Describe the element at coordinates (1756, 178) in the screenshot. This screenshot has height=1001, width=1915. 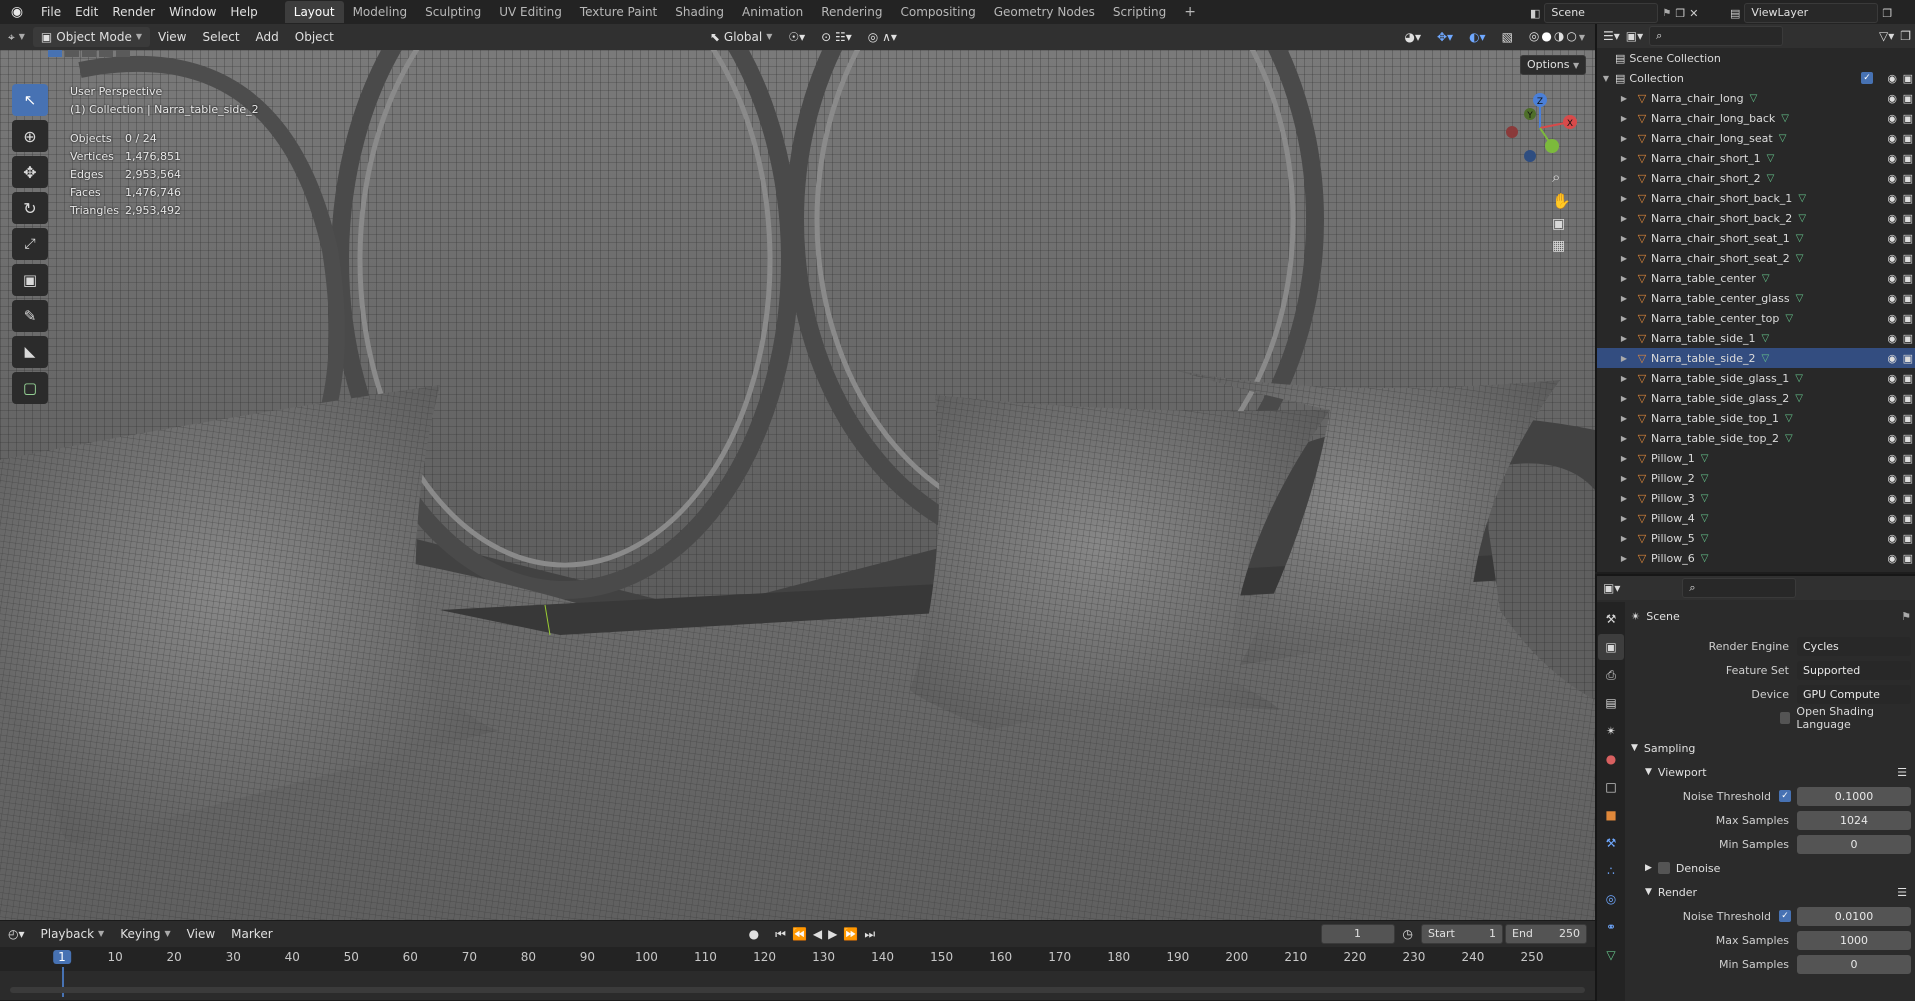
I see `outliner-item: ▶ ▽ Narra_chair_short_2 ▽ ◉ ▣` at that location.